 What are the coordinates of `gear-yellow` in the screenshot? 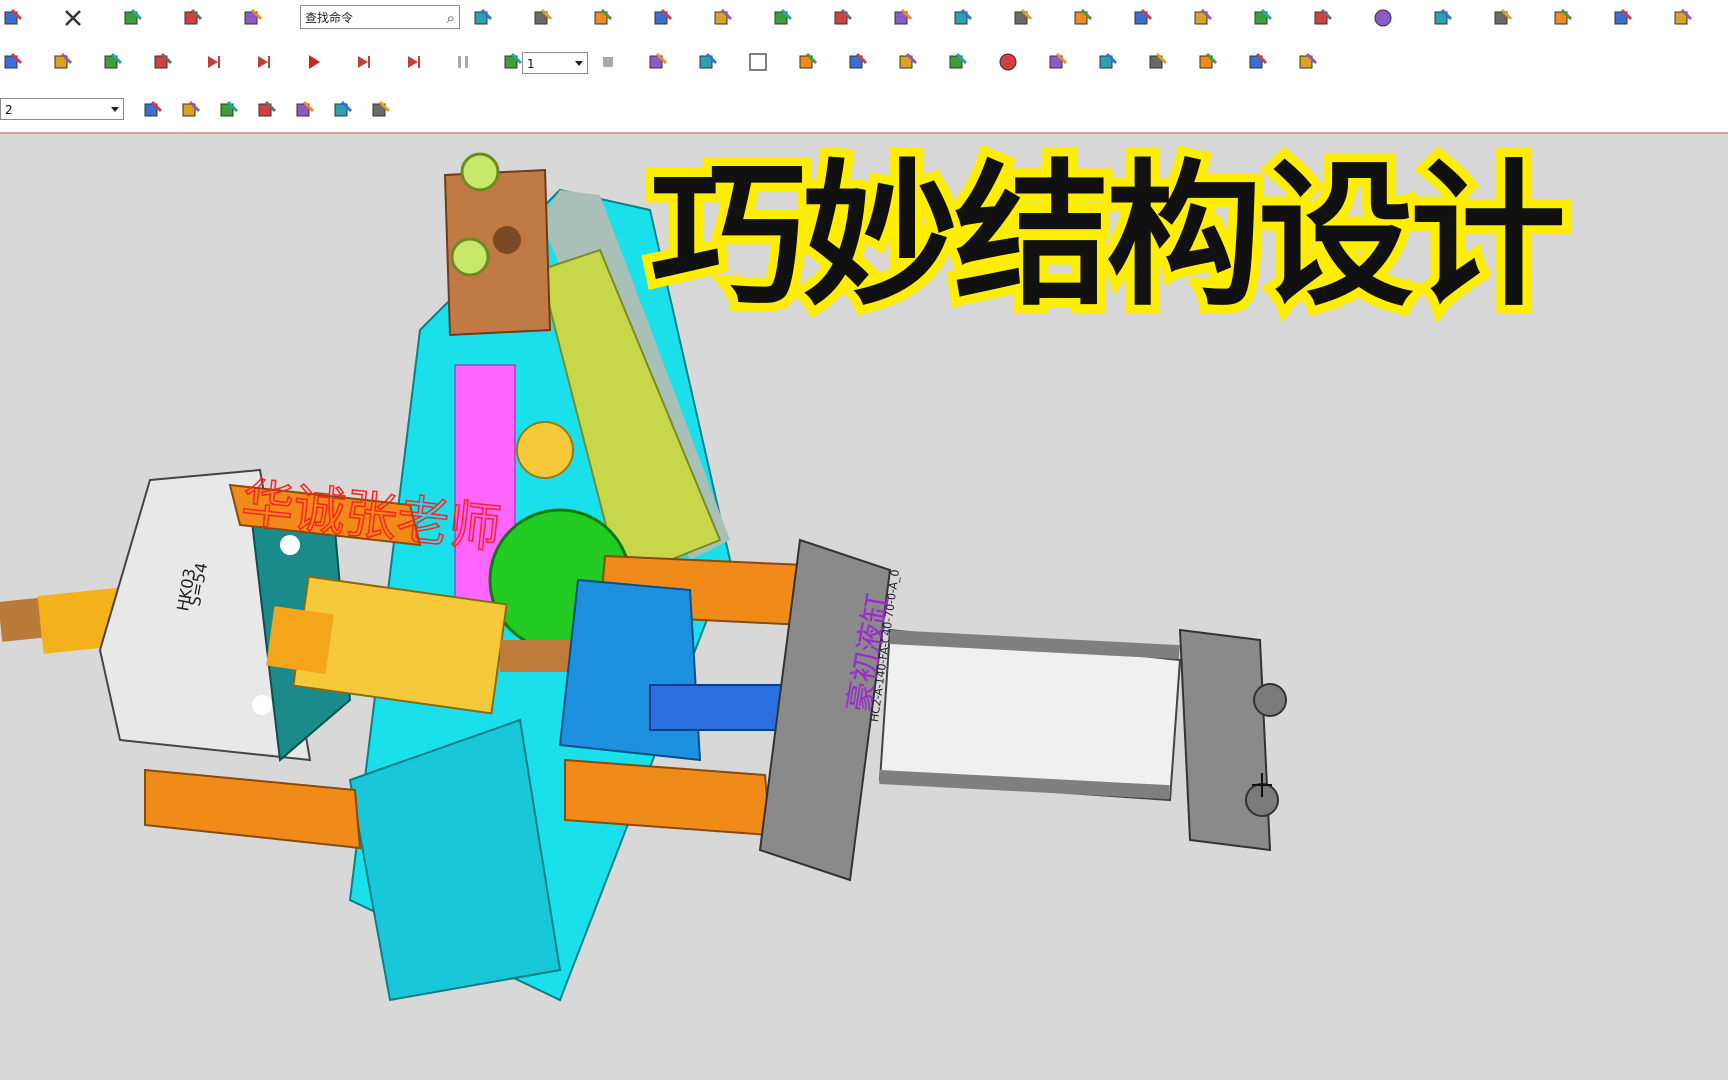 It's located at (545, 450).